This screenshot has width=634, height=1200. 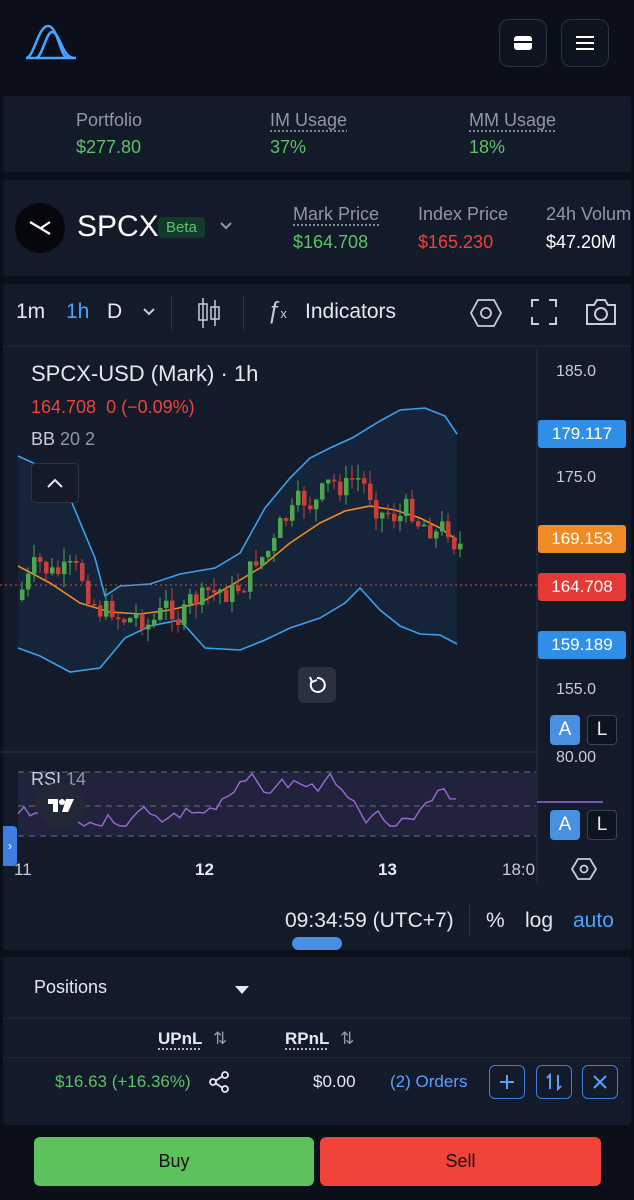 What do you see at coordinates (575, 477) in the screenshot?
I see `price-axis-175: 175.0` at bounding box center [575, 477].